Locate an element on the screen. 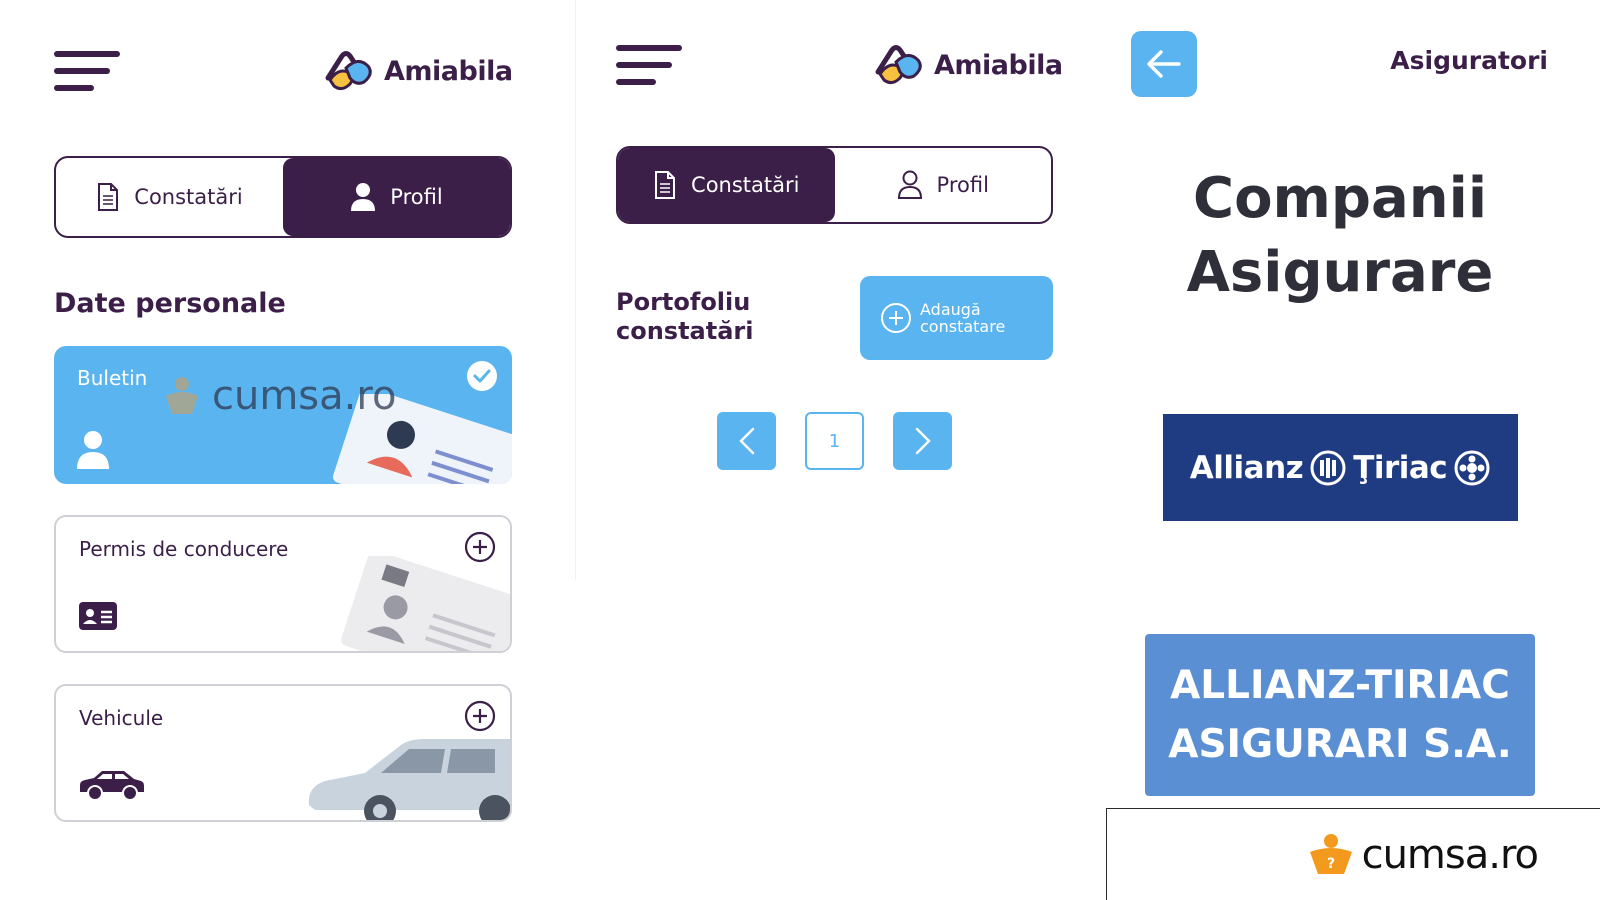 The width and height of the screenshot is (1600, 900). back-button is located at coordinates (1164, 64).